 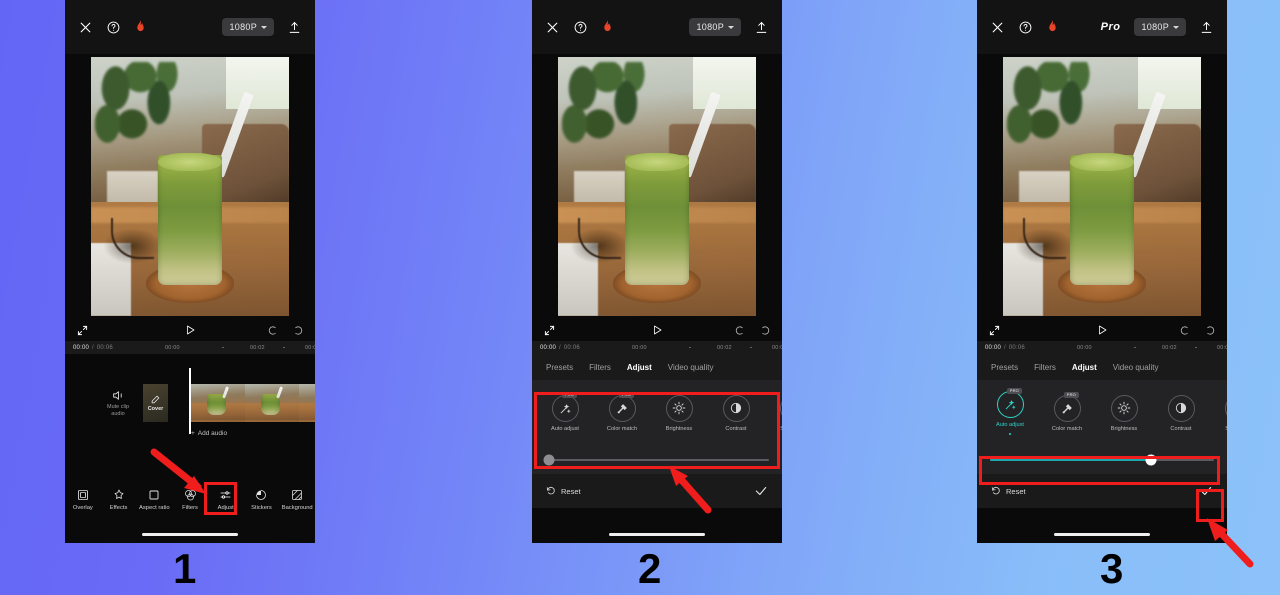 What do you see at coordinates (257, 347) in the screenshot?
I see `ruler-mark: 00:02` at bounding box center [257, 347].